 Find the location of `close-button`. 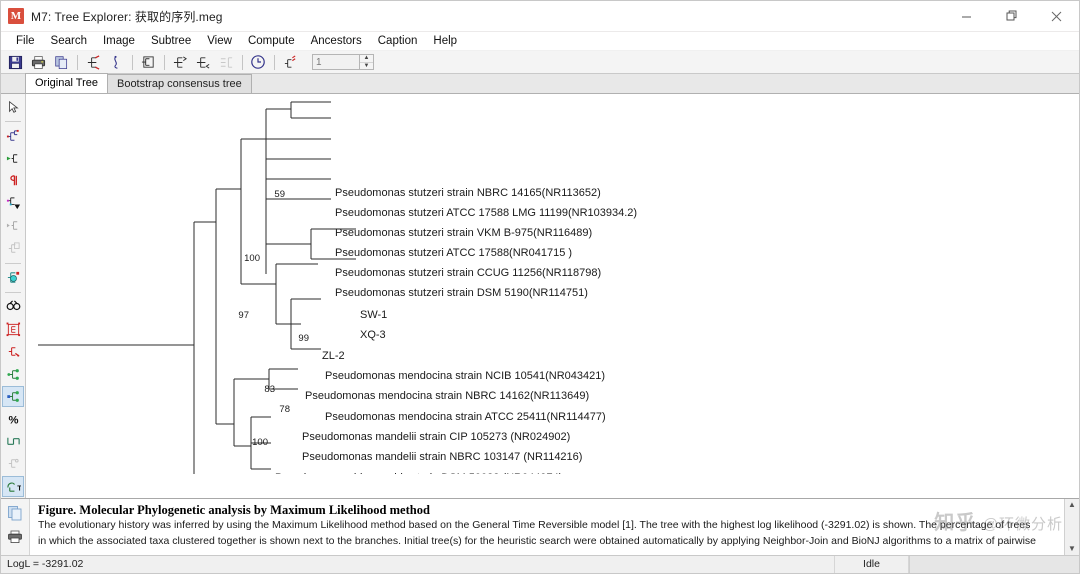

close-button is located at coordinates (1056, 16).